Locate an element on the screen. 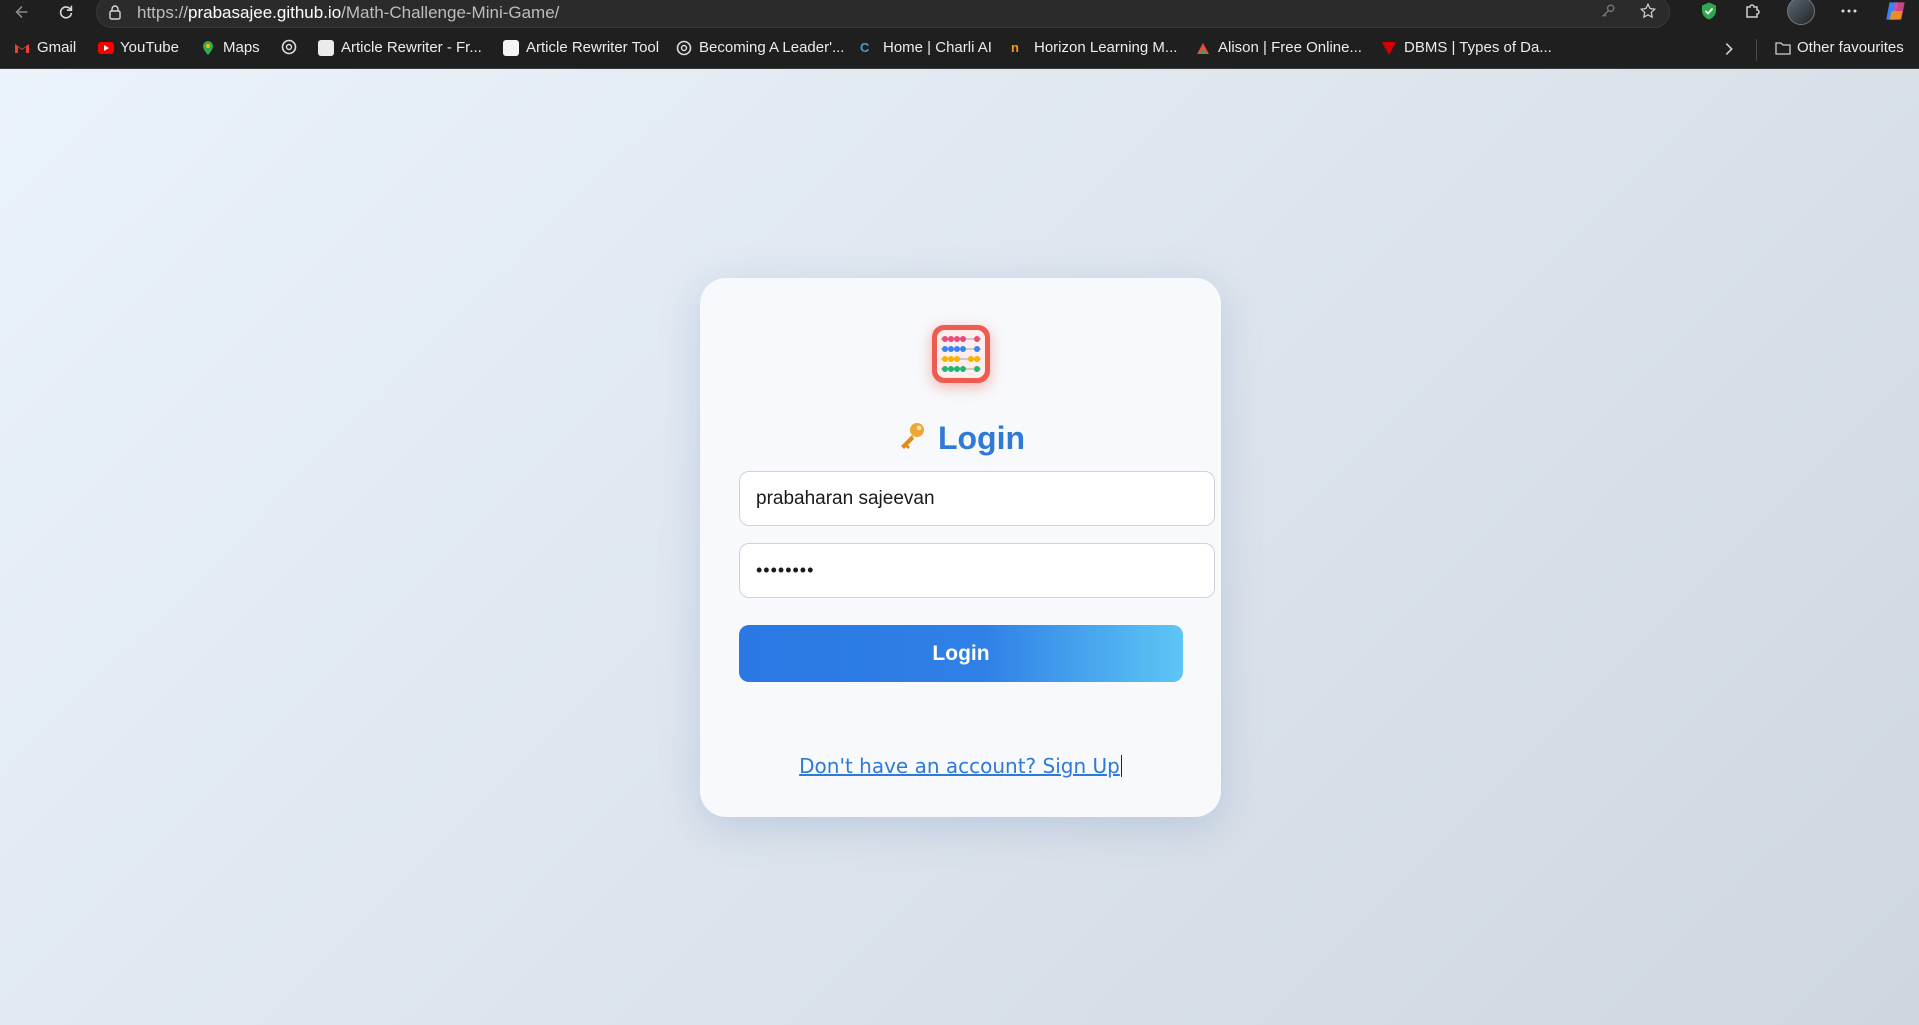 The image size is (1919, 1025). url-path: /Math-Challenge-Mini-Game/ is located at coordinates (450, 12).